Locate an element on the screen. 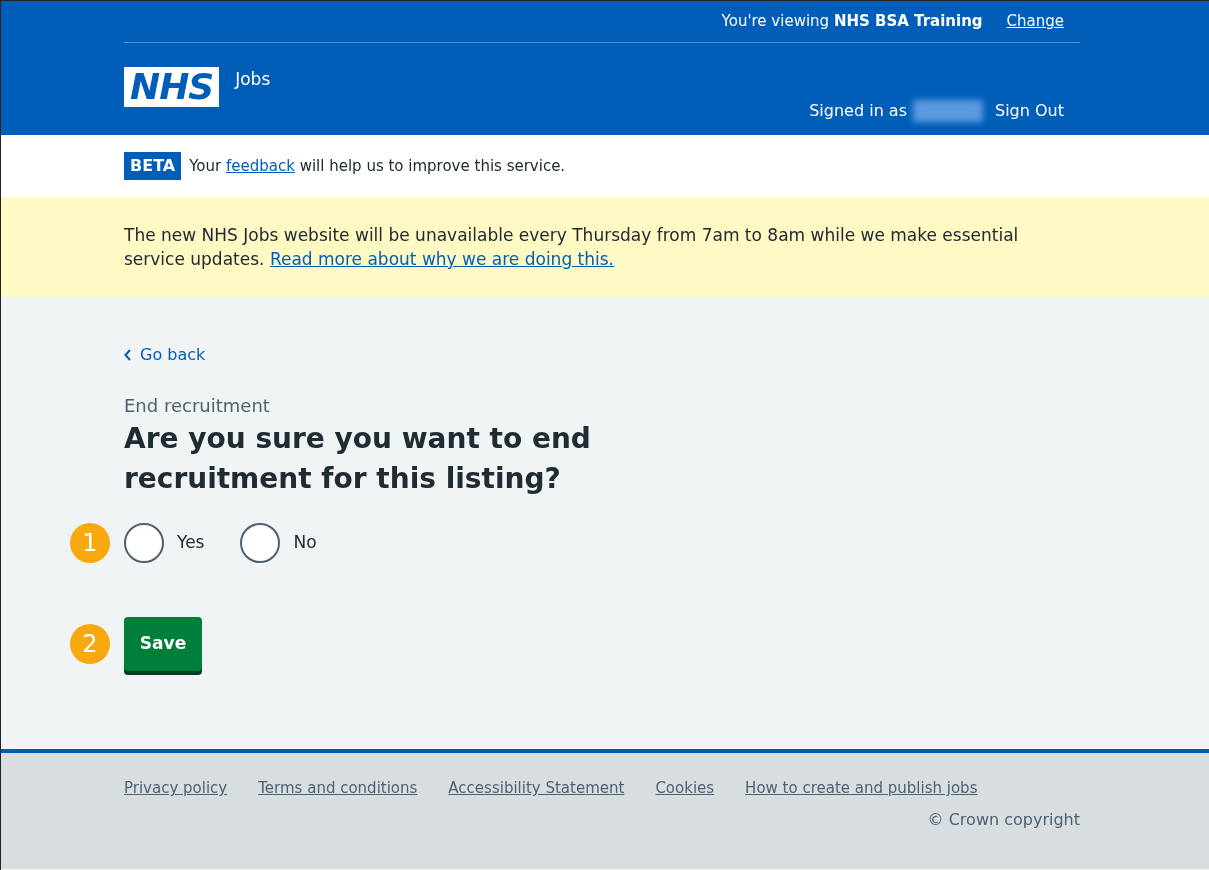 This screenshot has width=1209, height=870. question-heading: Are you sure you want to end recruitment for this listing? is located at coordinates (358, 459).